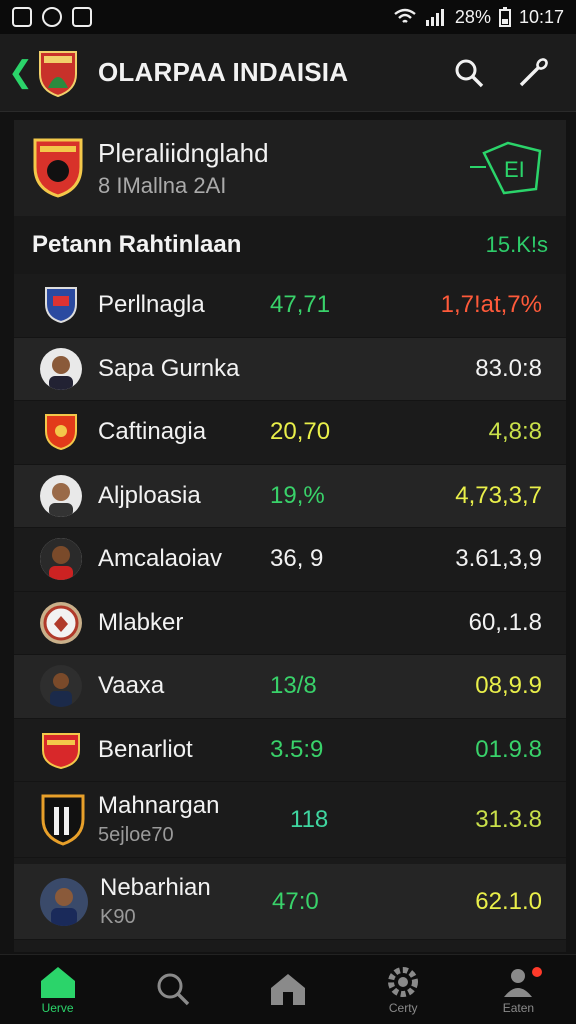 The width and height of the screenshot is (576, 1024). What do you see at coordinates (541, 16) in the screenshot?
I see `clock: 10:17` at bounding box center [541, 16].